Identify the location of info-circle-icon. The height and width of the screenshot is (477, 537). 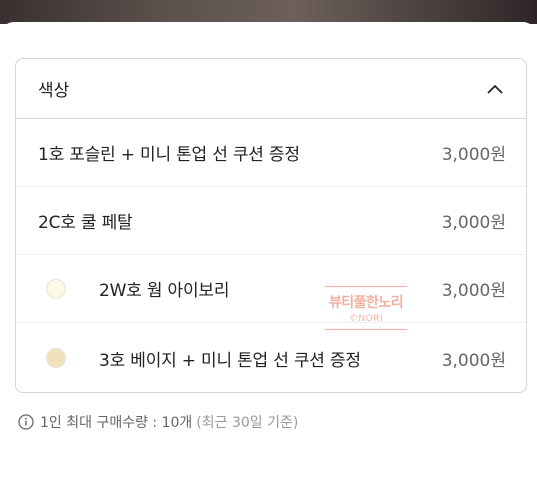
(26, 422).